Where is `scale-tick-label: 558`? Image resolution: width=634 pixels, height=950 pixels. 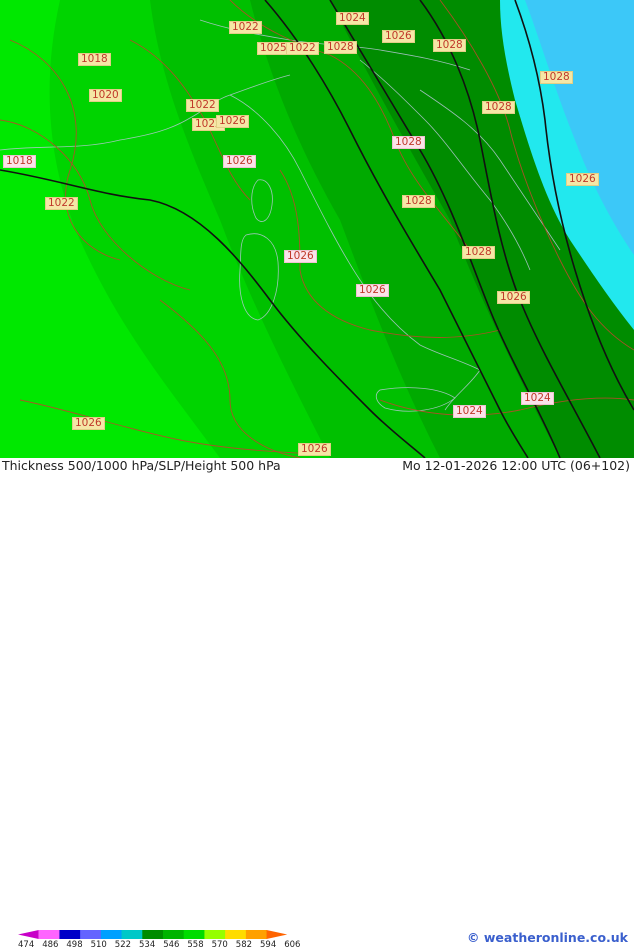 scale-tick-label: 558 is located at coordinates (195, 945).